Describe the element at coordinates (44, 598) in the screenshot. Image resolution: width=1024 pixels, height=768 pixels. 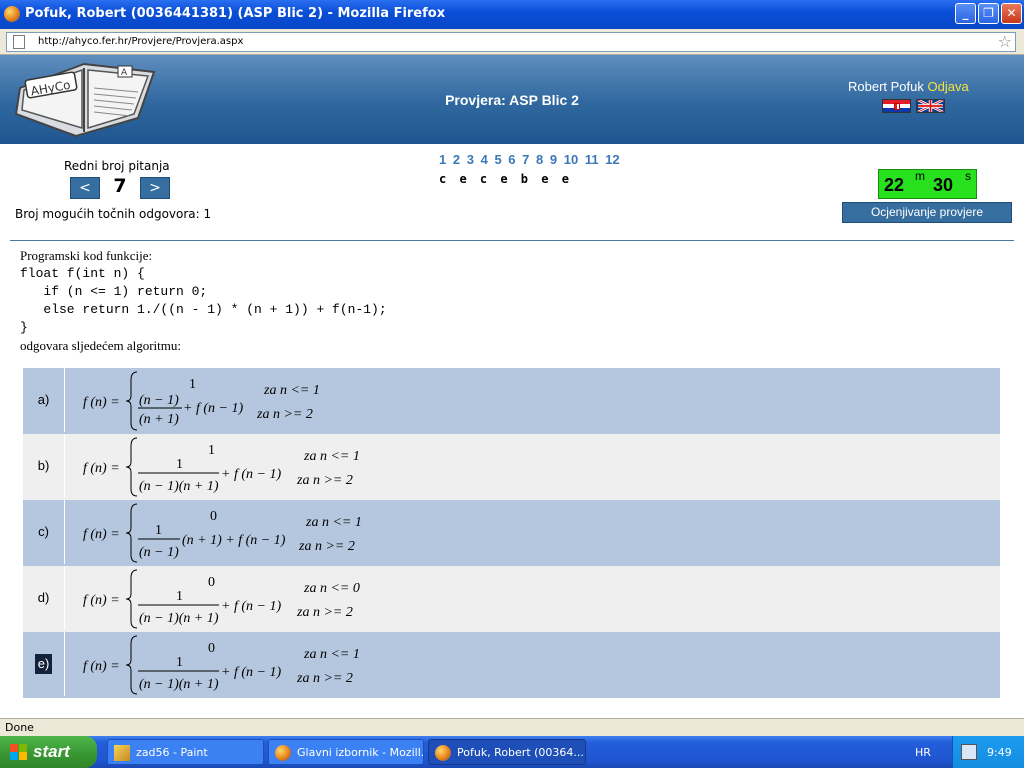
I see `answer-letter: d)` at that location.